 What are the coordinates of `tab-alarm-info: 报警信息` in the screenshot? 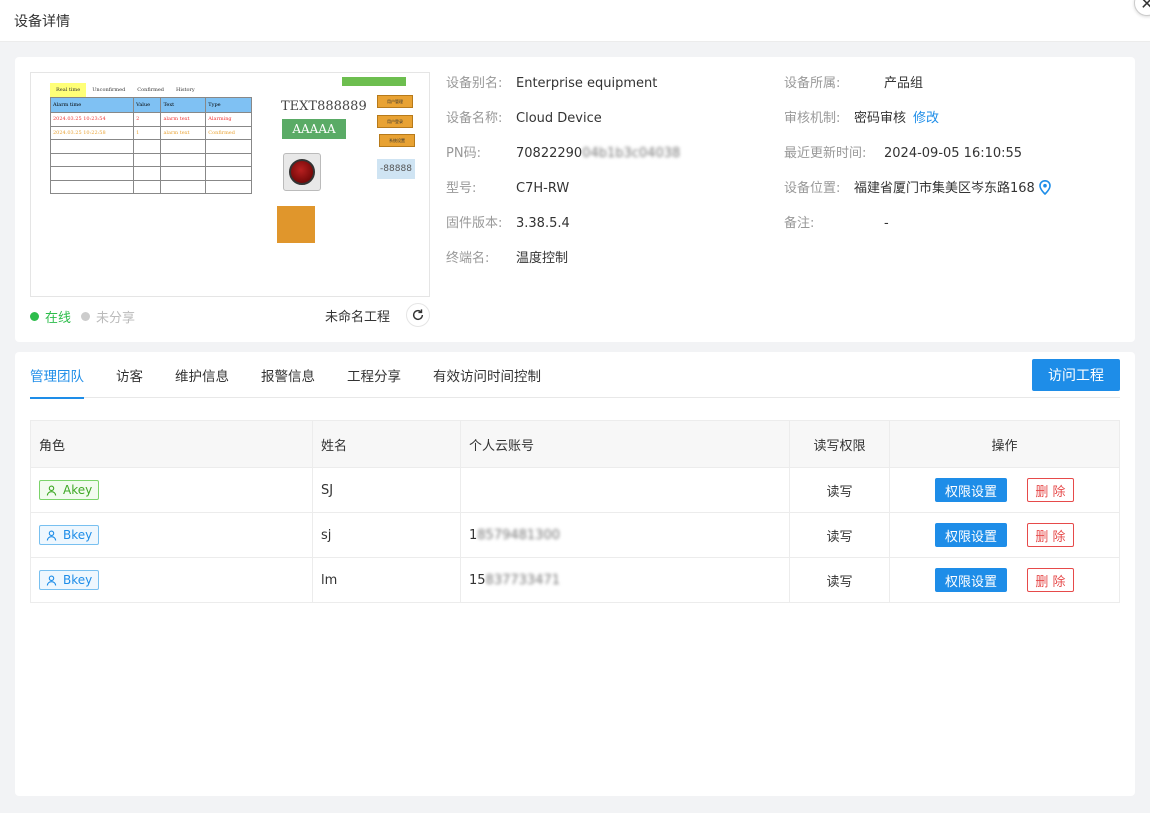 It's located at (288, 375).